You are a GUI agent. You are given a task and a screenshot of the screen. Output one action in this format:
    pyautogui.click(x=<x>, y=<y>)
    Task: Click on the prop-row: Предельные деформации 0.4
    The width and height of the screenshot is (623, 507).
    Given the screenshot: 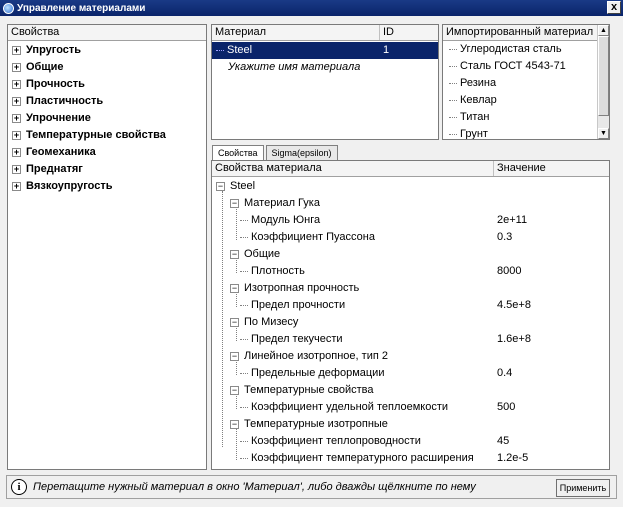 What is the action you would take?
    pyautogui.click(x=410, y=373)
    